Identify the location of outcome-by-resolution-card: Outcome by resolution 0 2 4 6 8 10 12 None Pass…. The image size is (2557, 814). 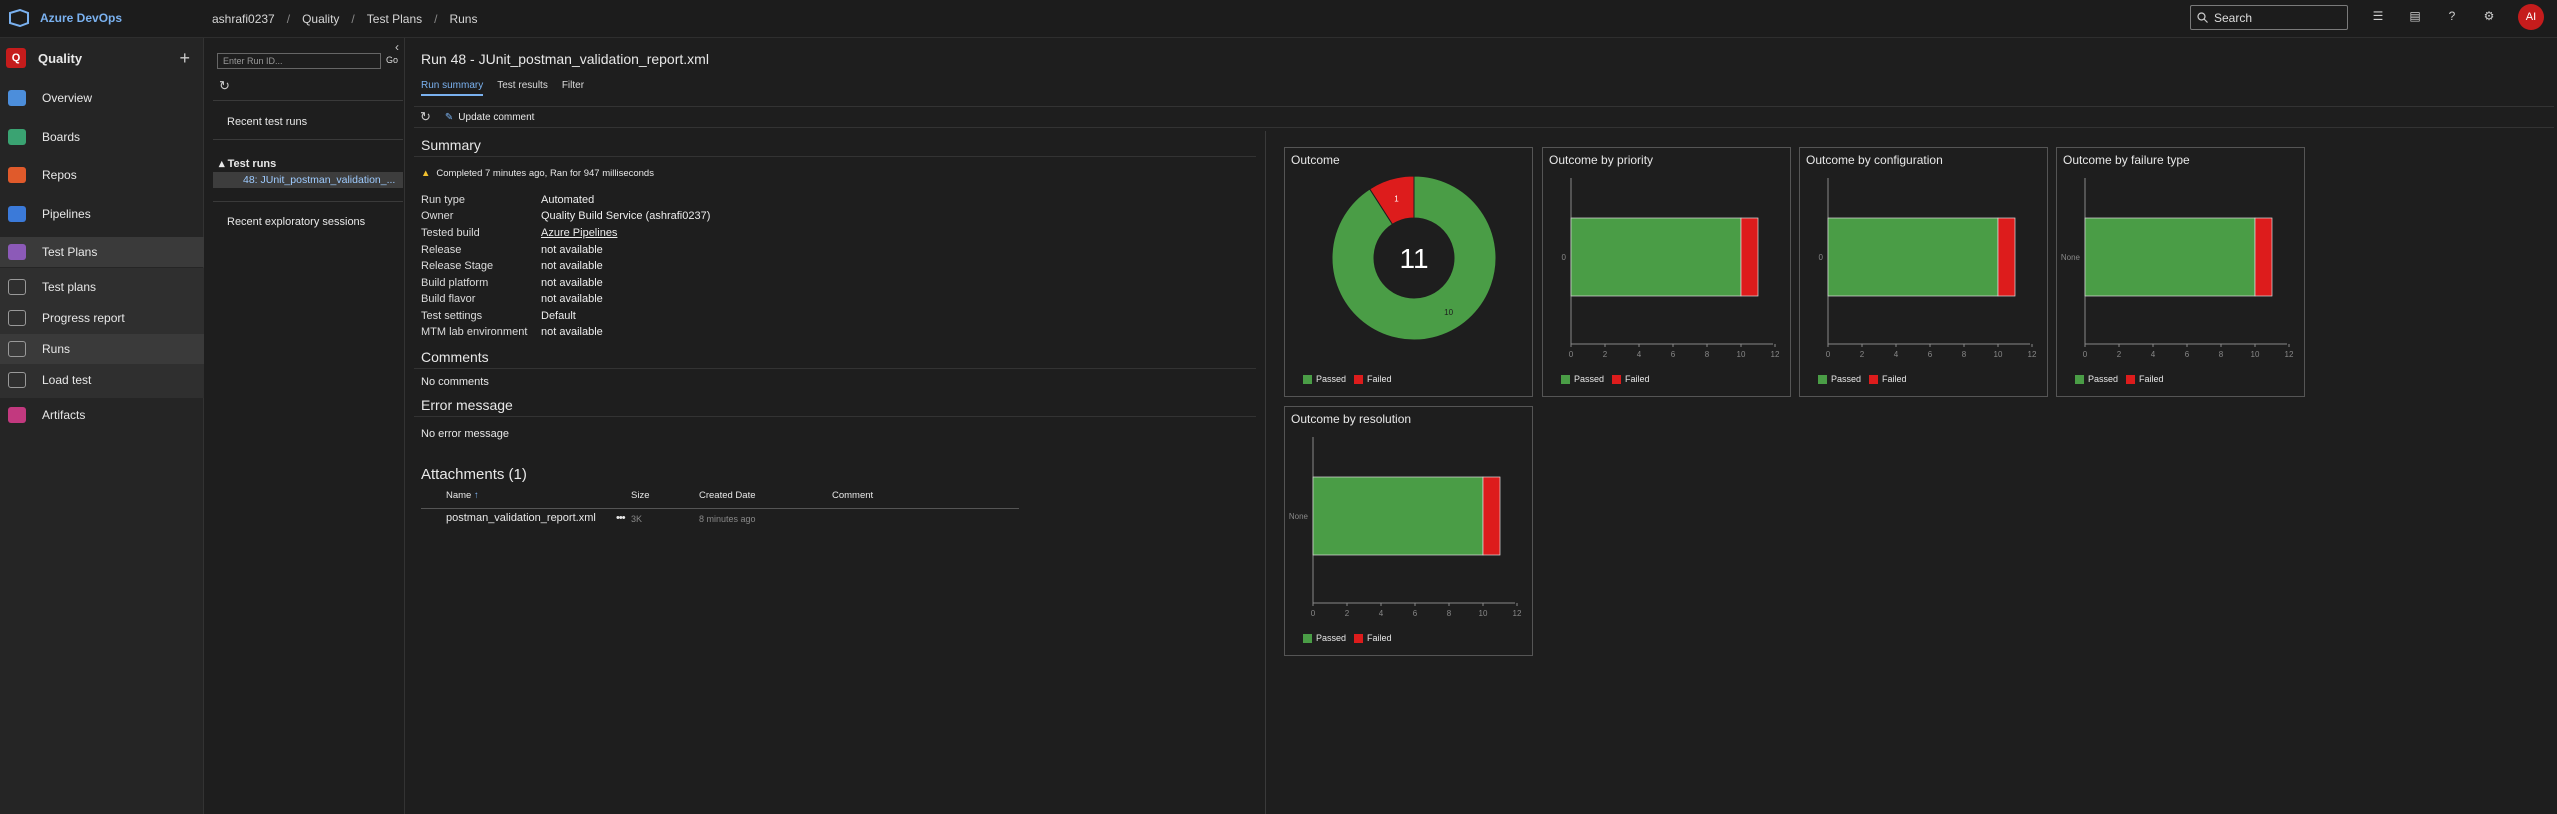
(1408, 531).